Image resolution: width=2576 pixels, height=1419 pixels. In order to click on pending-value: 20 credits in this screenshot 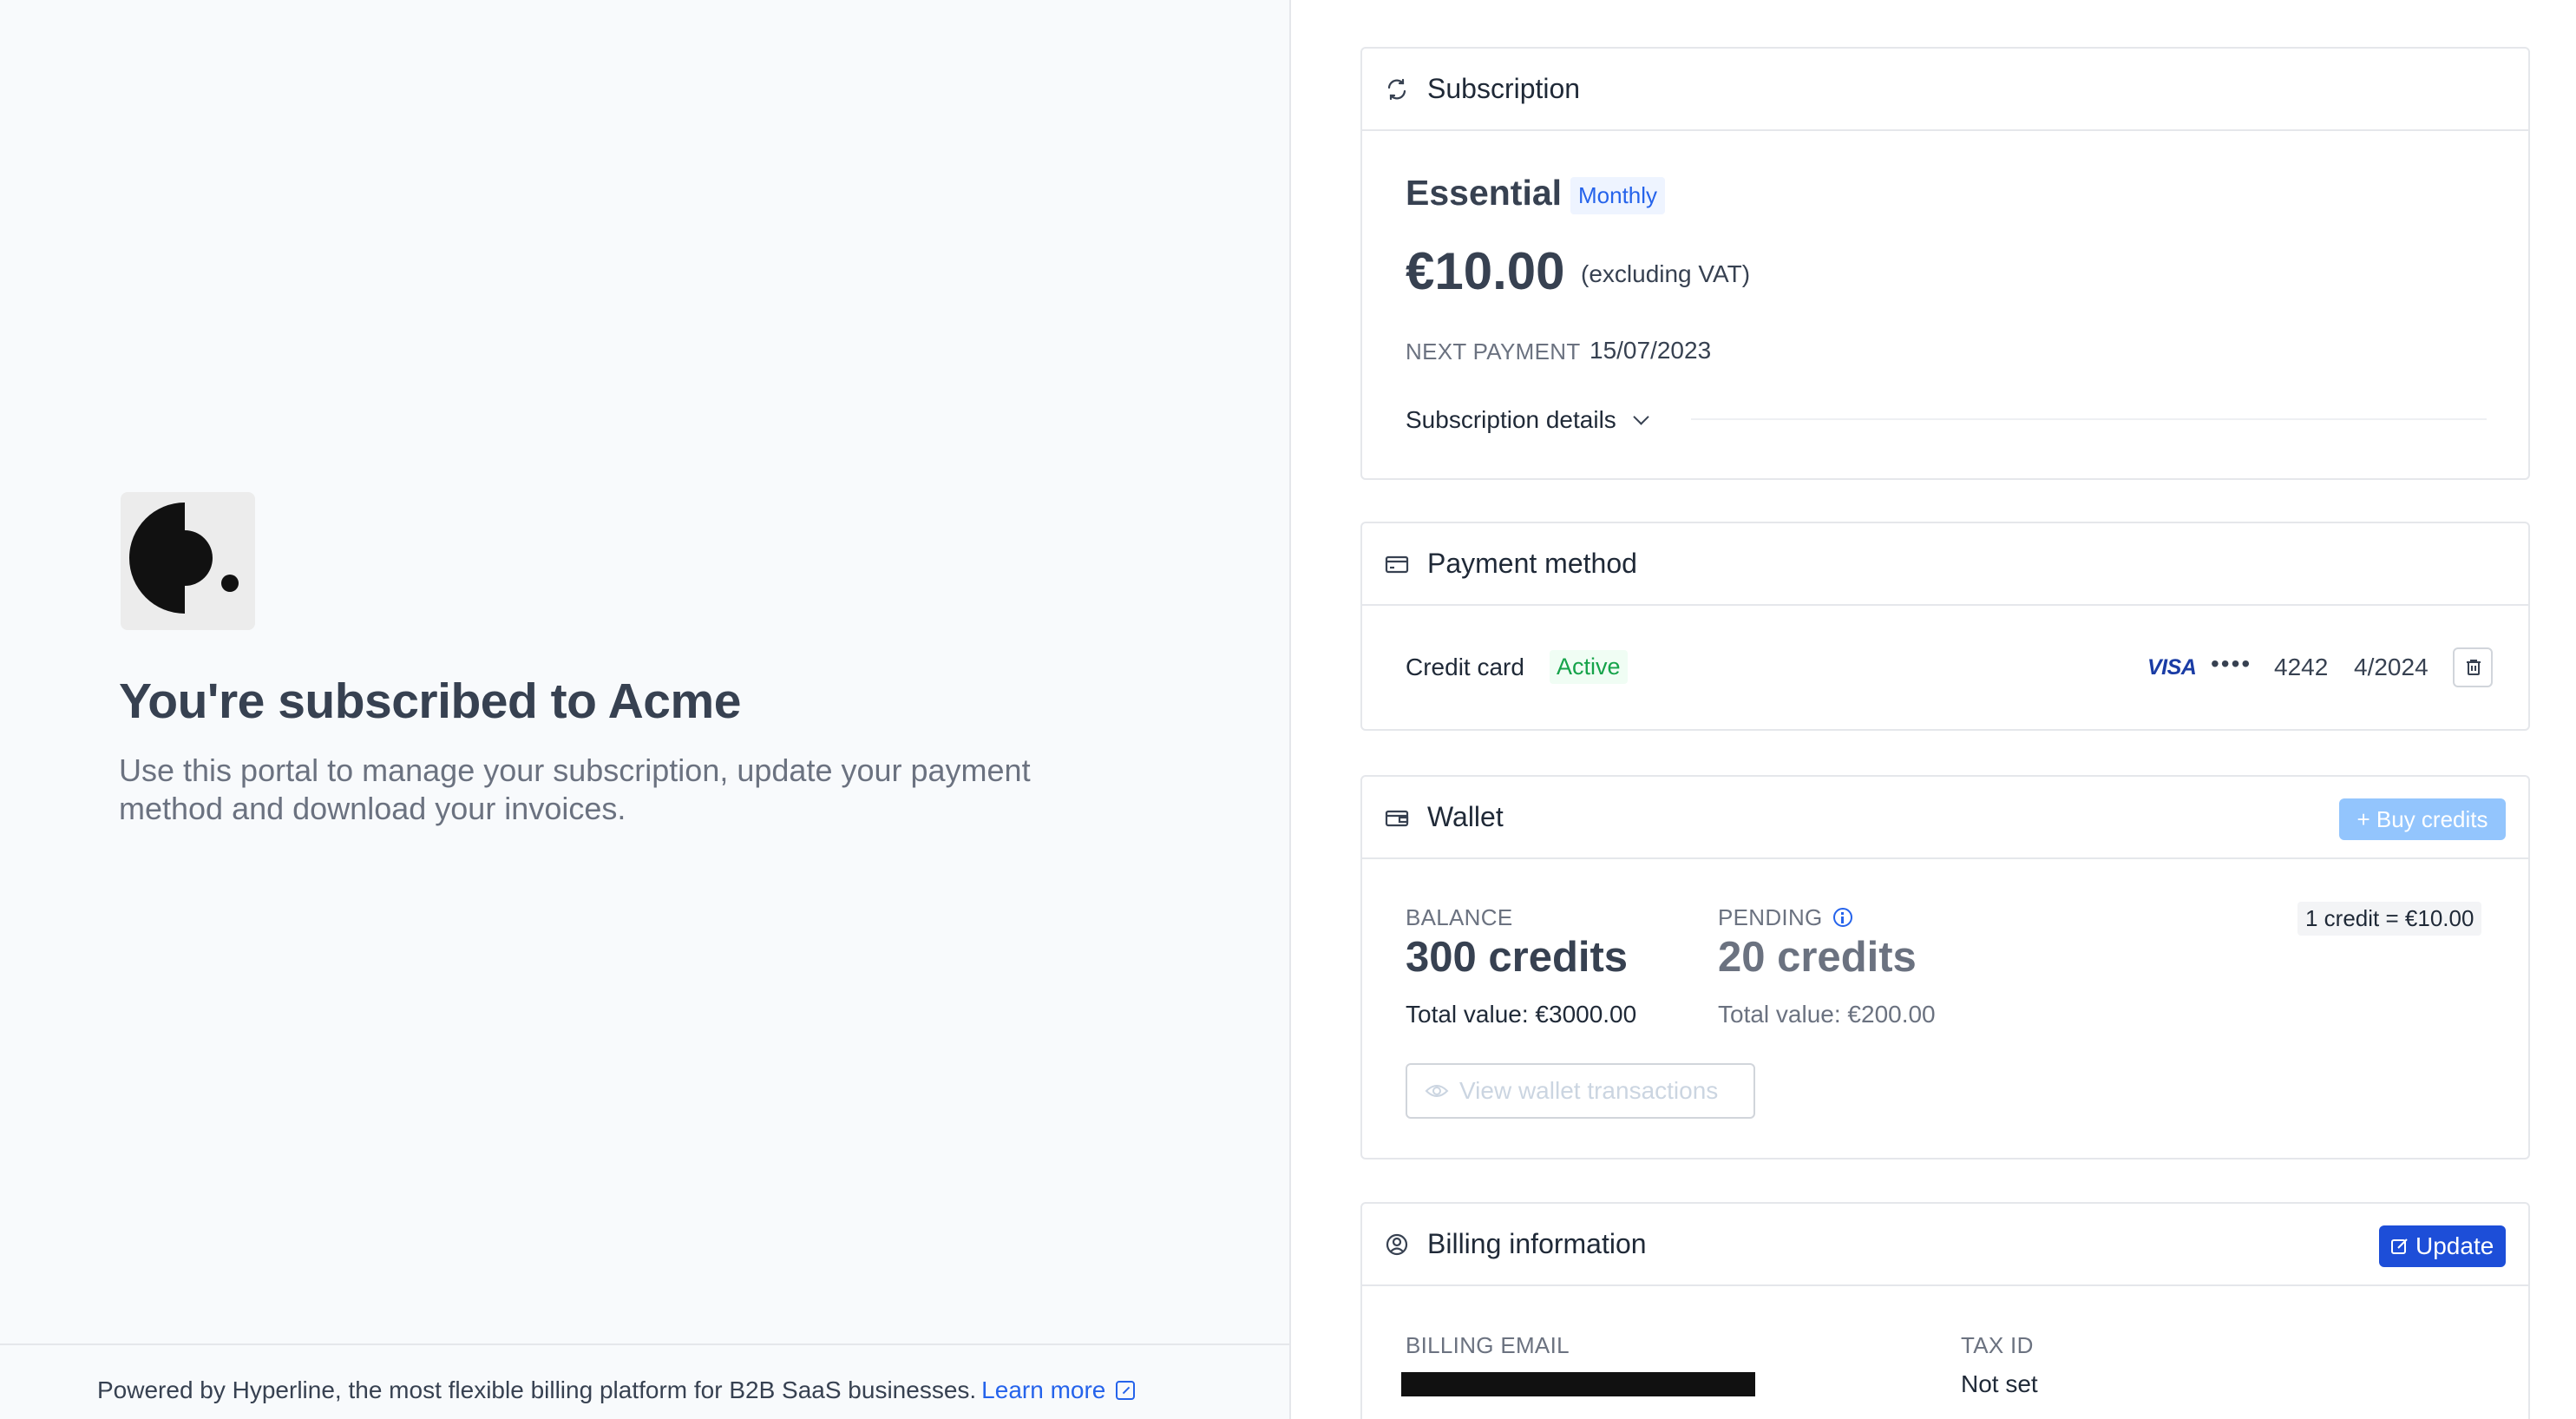, I will do `click(1817, 957)`.